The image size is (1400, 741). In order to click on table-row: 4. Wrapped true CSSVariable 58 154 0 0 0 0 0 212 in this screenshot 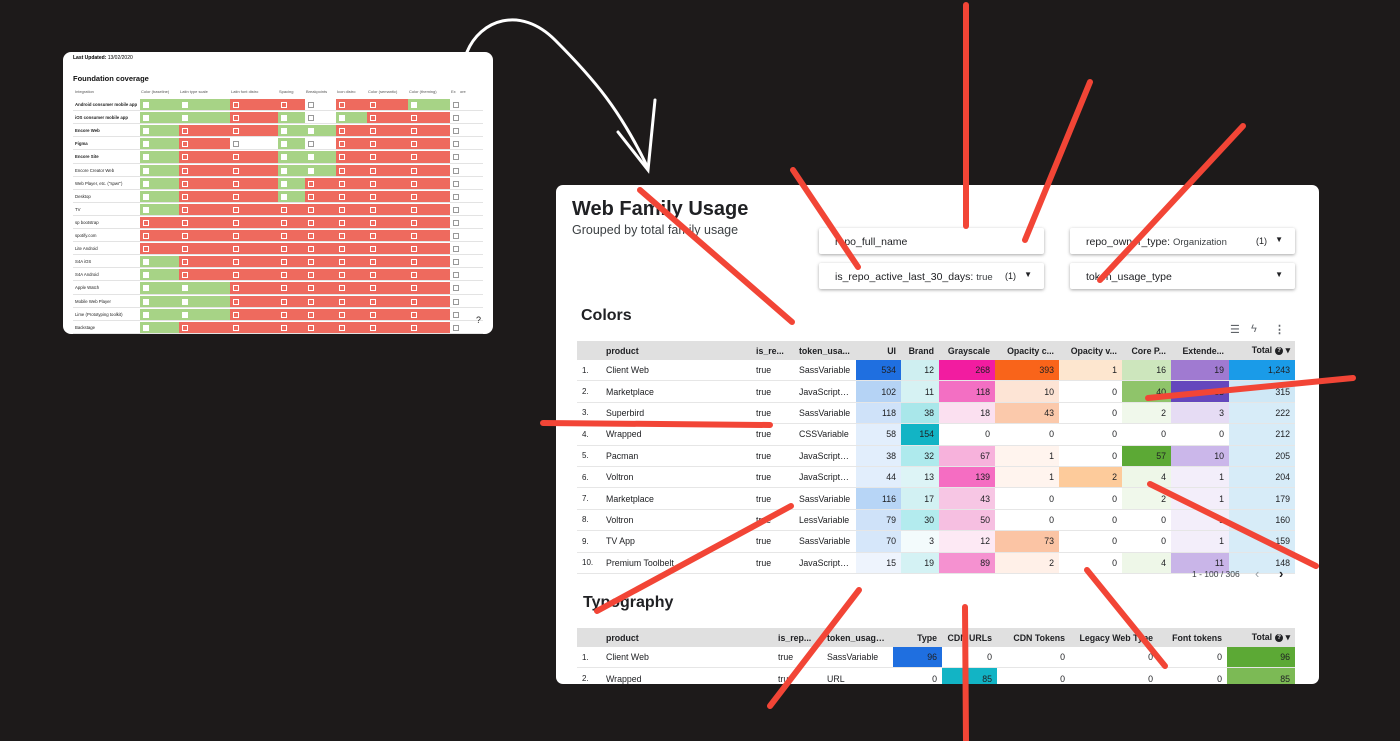, I will do `click(936, 434)`.